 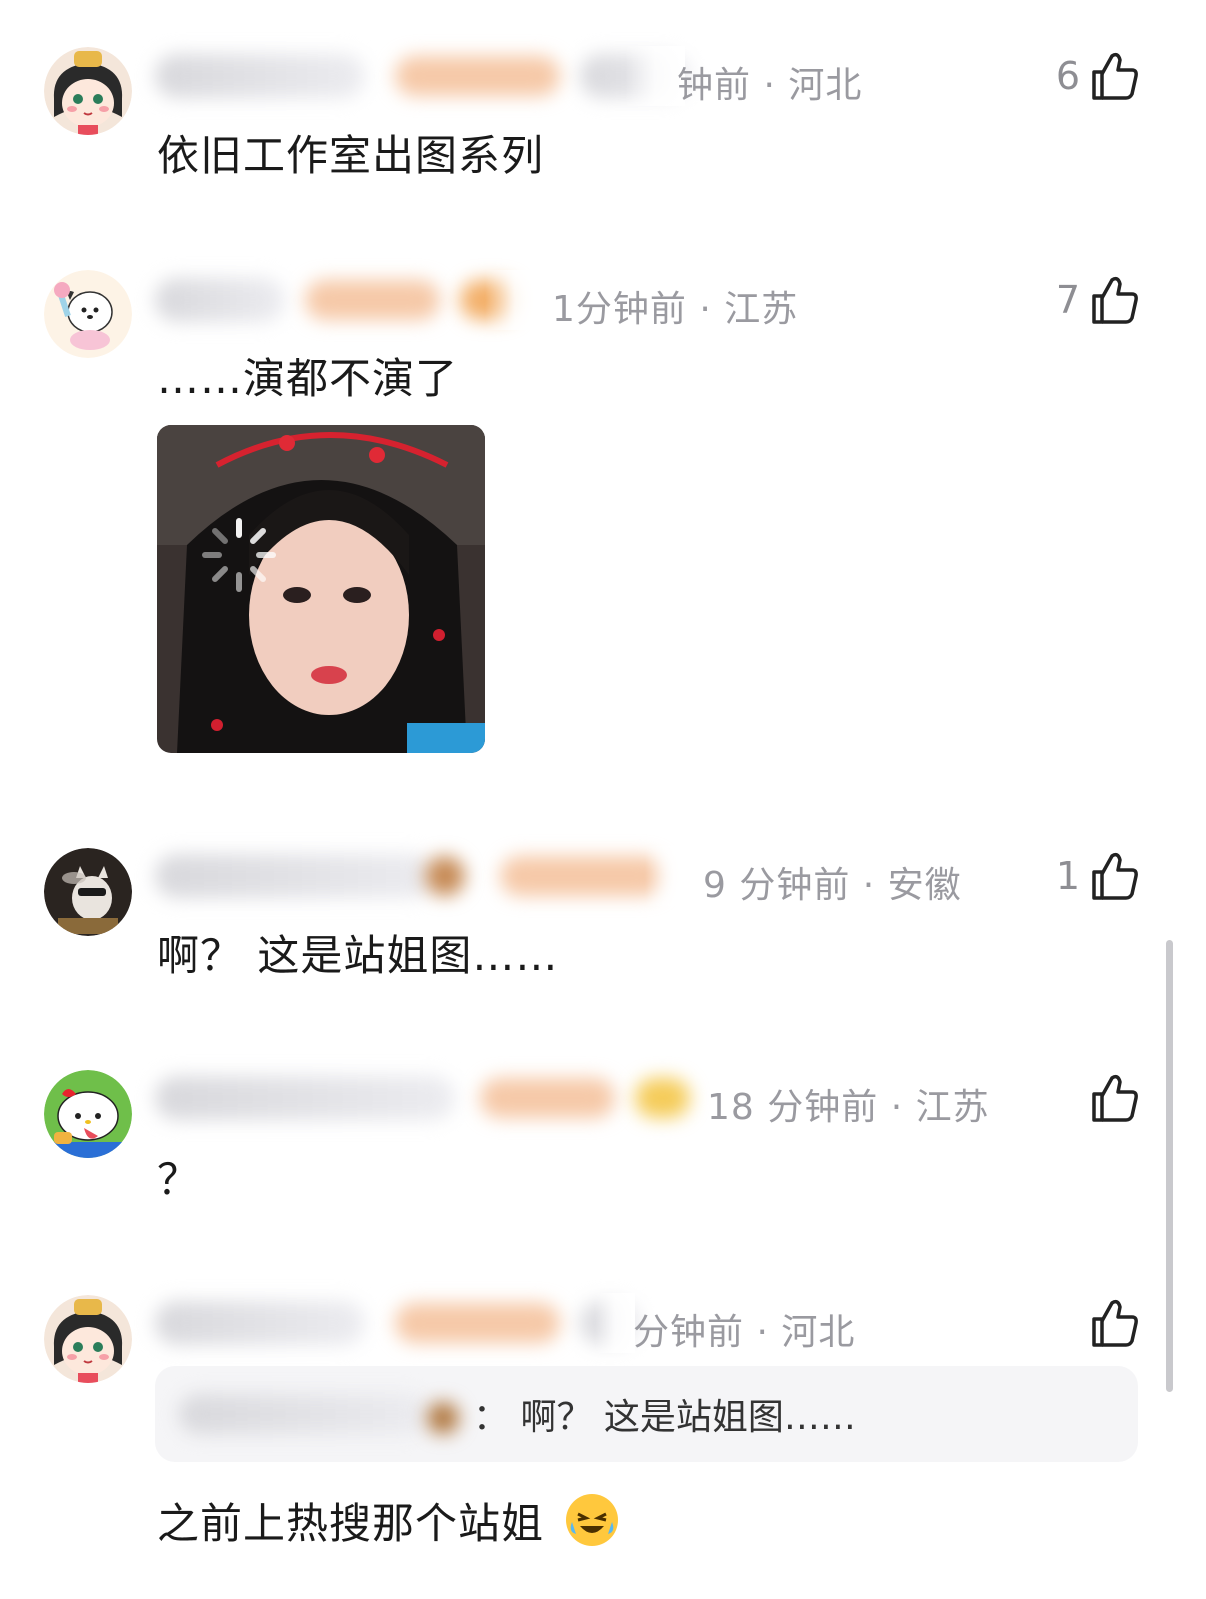 I want to click on like-button: 6, so click(x=1098, y=76).